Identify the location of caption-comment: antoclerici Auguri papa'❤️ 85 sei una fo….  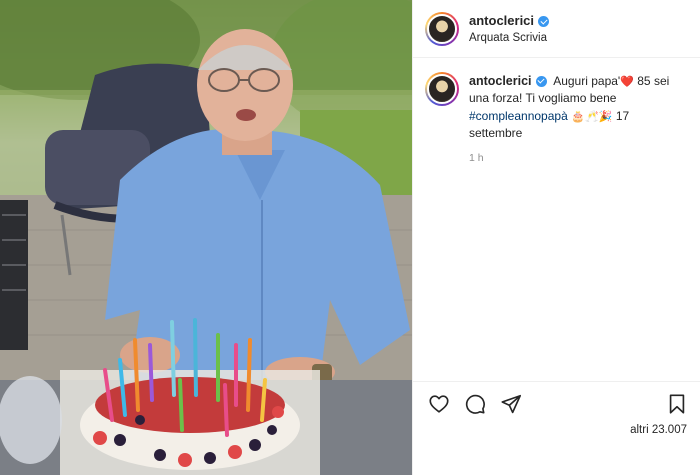
(556, 112).